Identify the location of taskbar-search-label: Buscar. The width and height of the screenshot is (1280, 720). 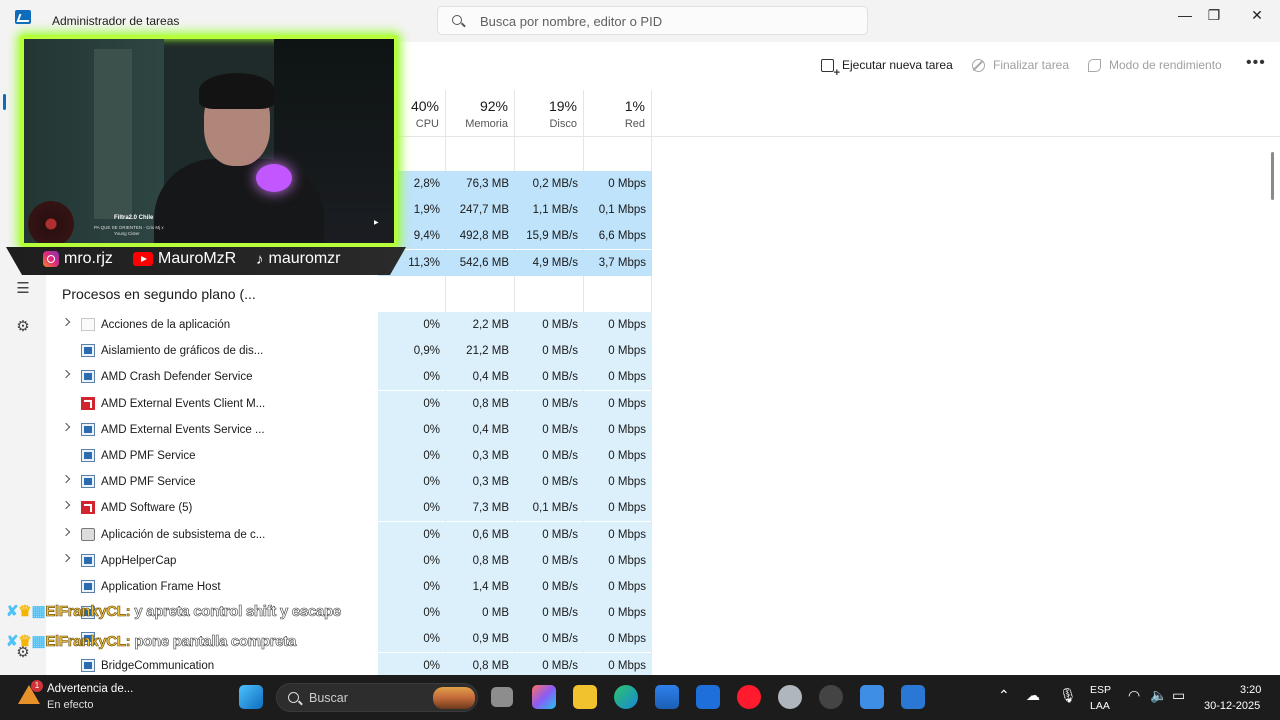
(328, 698).